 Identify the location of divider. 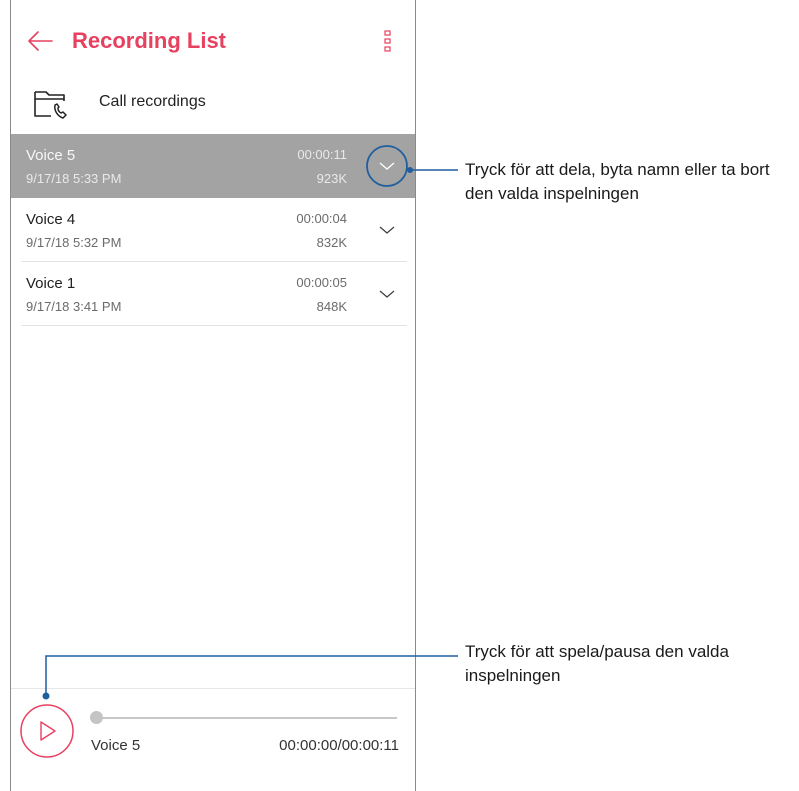
(214, 325).